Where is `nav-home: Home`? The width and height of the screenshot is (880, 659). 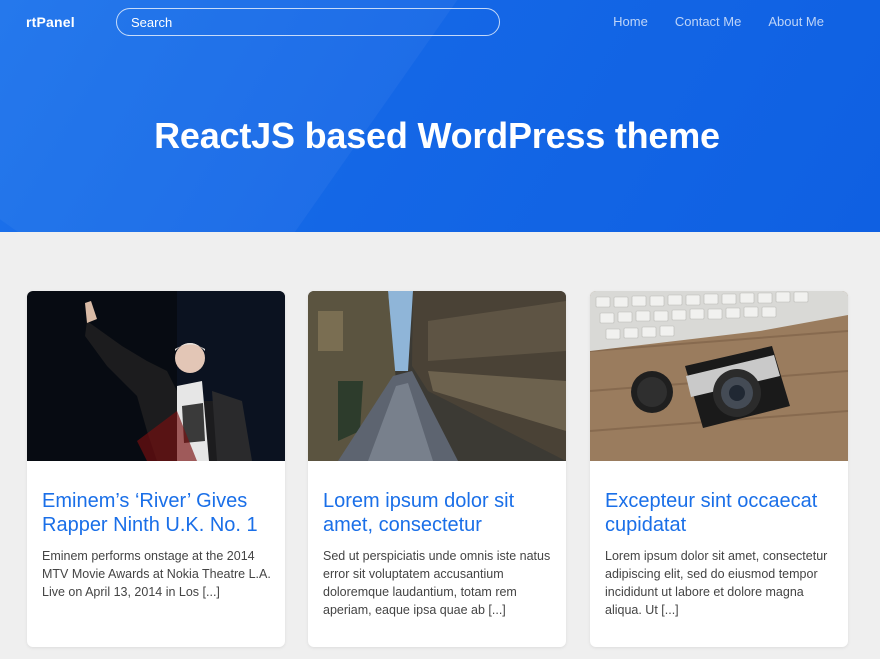
nav-home: Home is located at coordinates (630, 22).